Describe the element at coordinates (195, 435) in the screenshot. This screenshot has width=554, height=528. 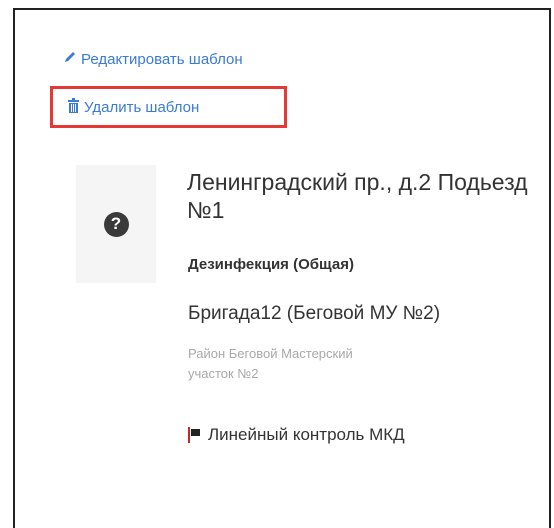
I see `flag-icon` at that location.